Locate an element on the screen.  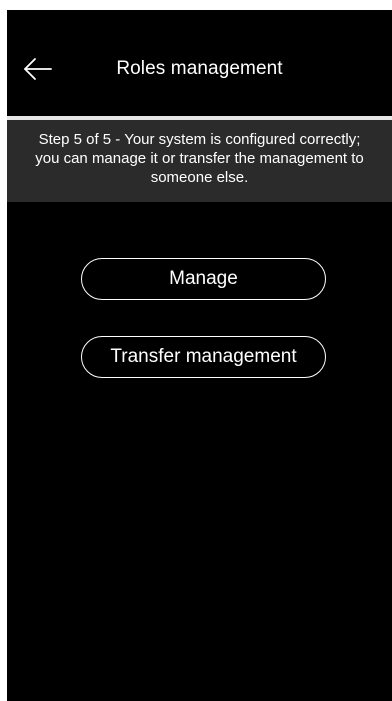
header-bar: Roles management is located at coordinates (199, 63).